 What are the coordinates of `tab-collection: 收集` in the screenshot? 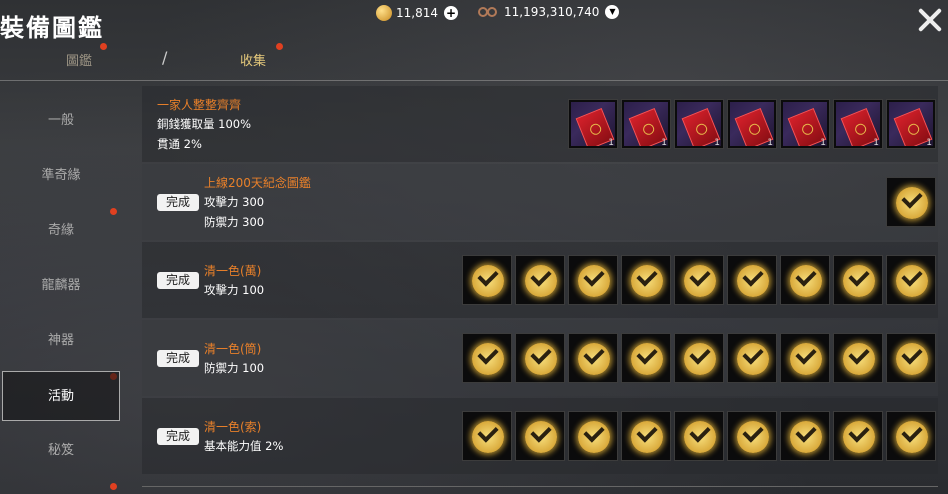 It's located at (253, 59).